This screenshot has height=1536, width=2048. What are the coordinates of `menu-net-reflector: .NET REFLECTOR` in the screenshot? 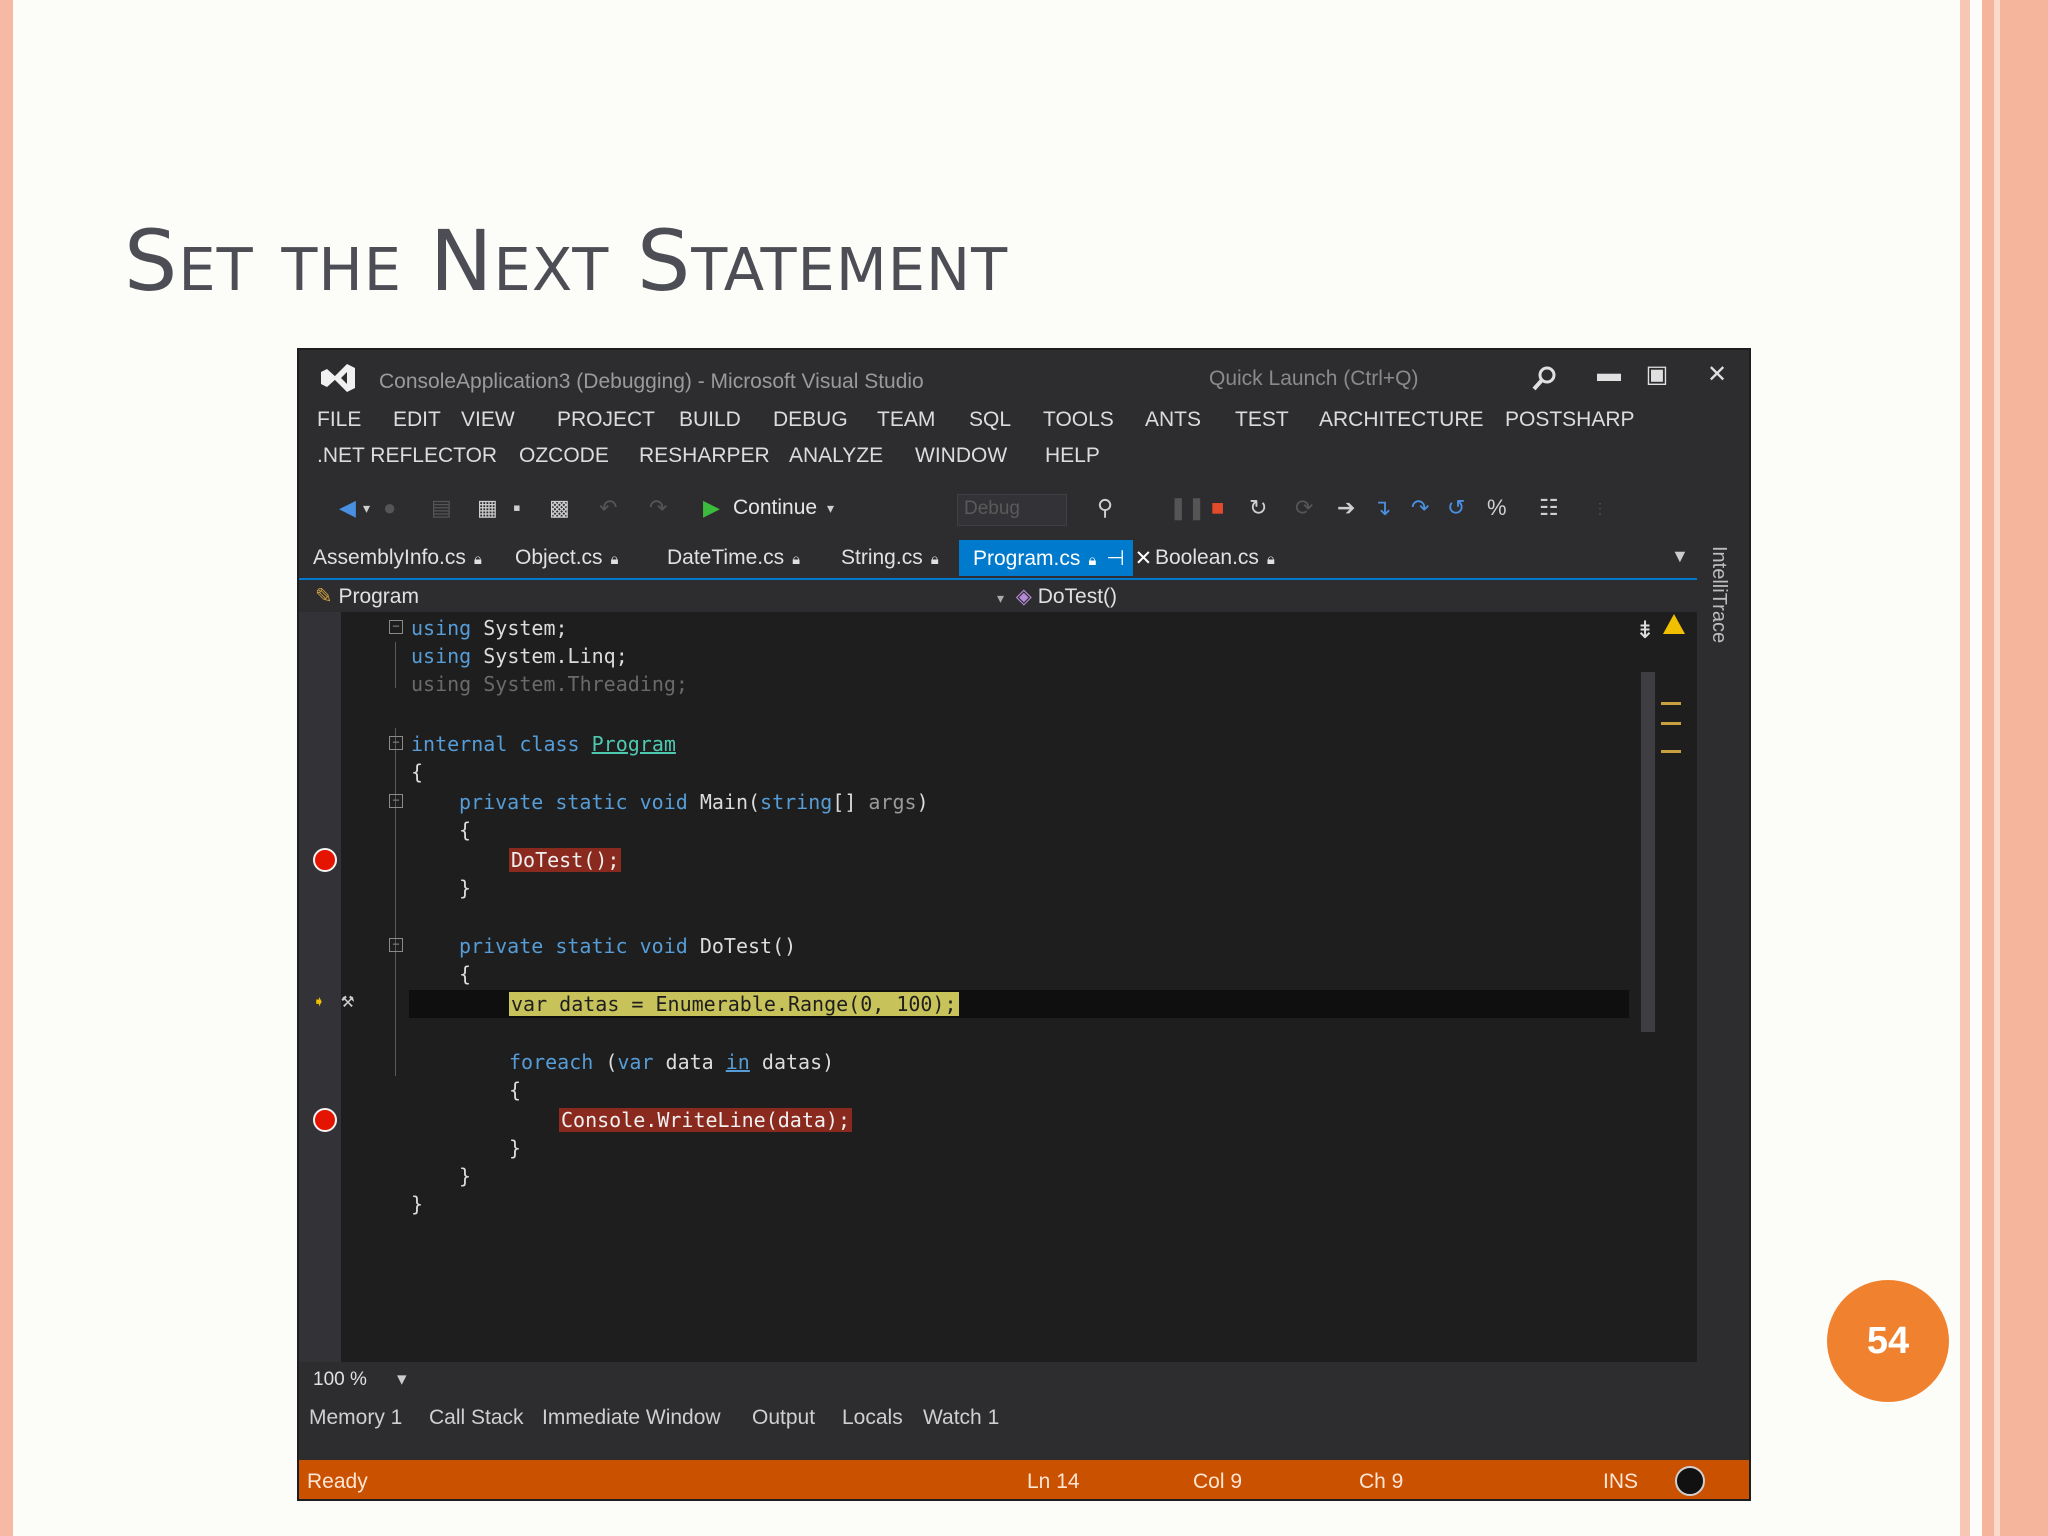 It's located at (407, 456).